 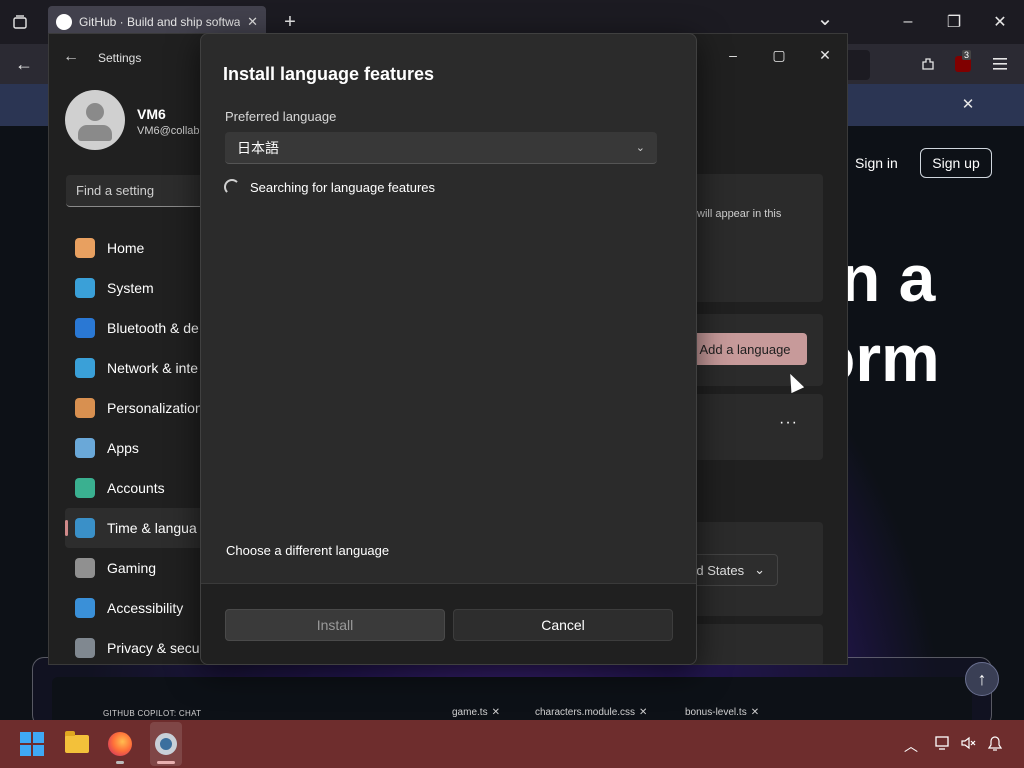 I want to click on settings-maximize-button: ▢, so click(x=779, y=55).